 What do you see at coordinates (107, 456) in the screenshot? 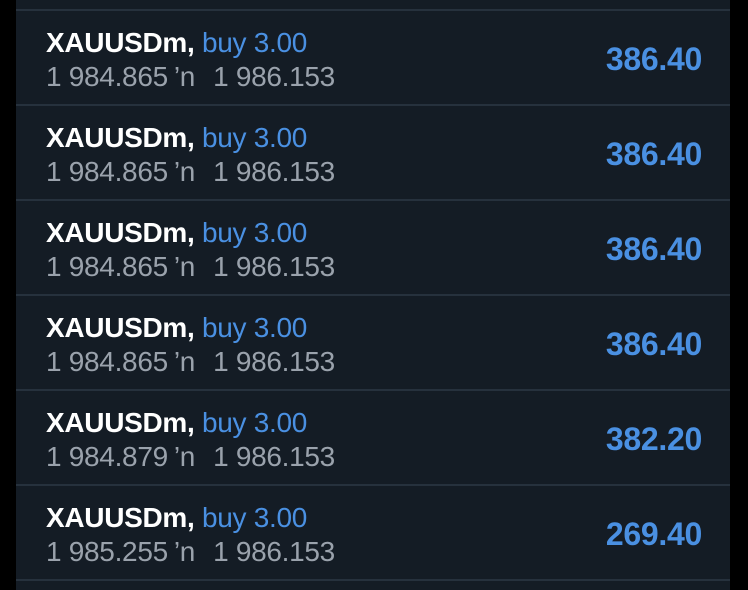
I see `open-price: 1 984.879` at bounding box center [107, 456].